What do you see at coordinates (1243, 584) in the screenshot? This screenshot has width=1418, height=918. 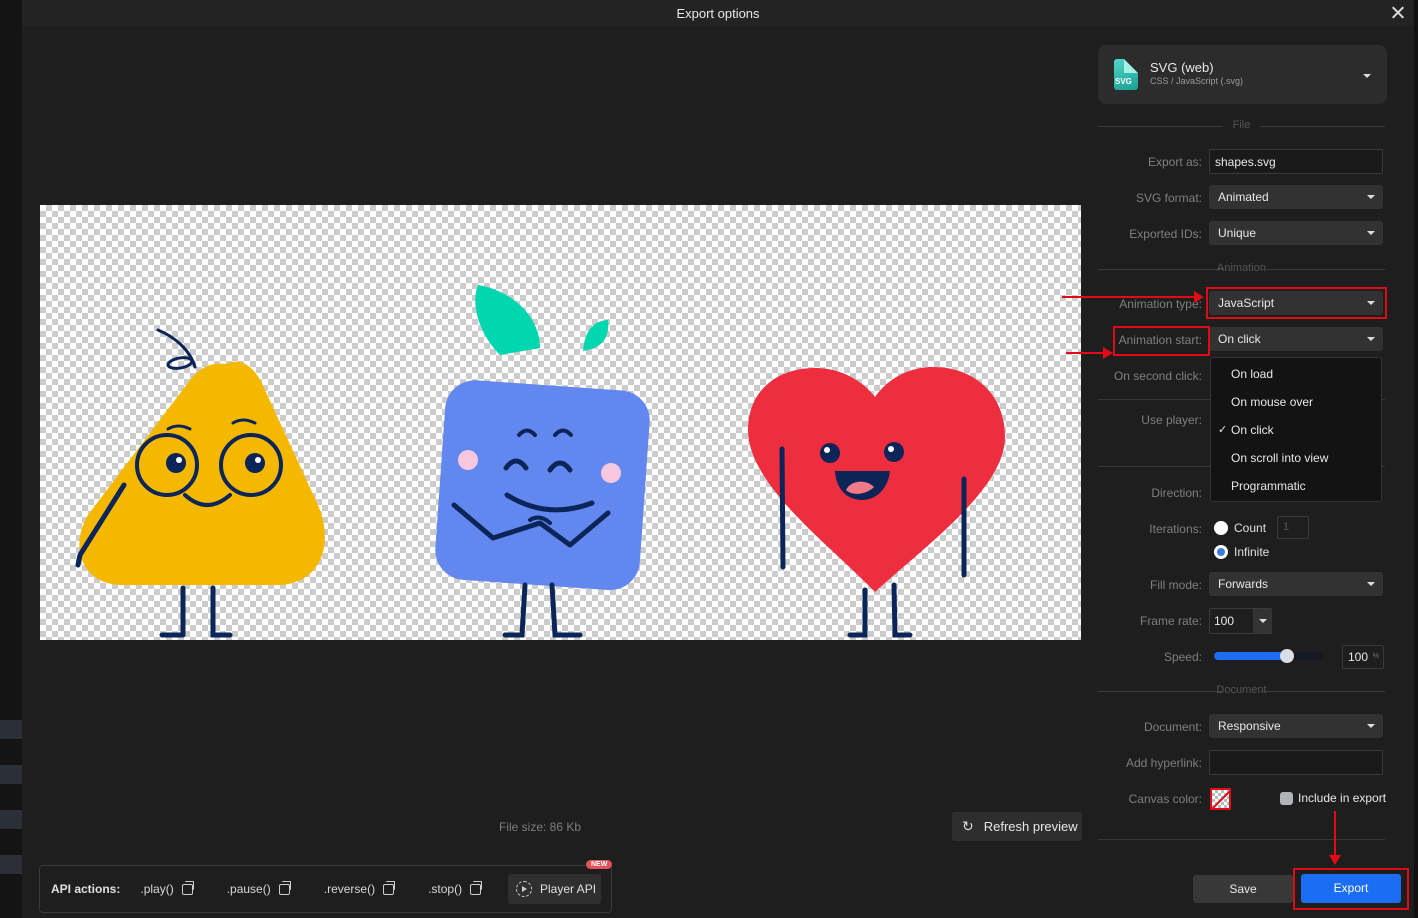 I see `fill-mode-value: Forwards` at bounding box center [1243, 584].